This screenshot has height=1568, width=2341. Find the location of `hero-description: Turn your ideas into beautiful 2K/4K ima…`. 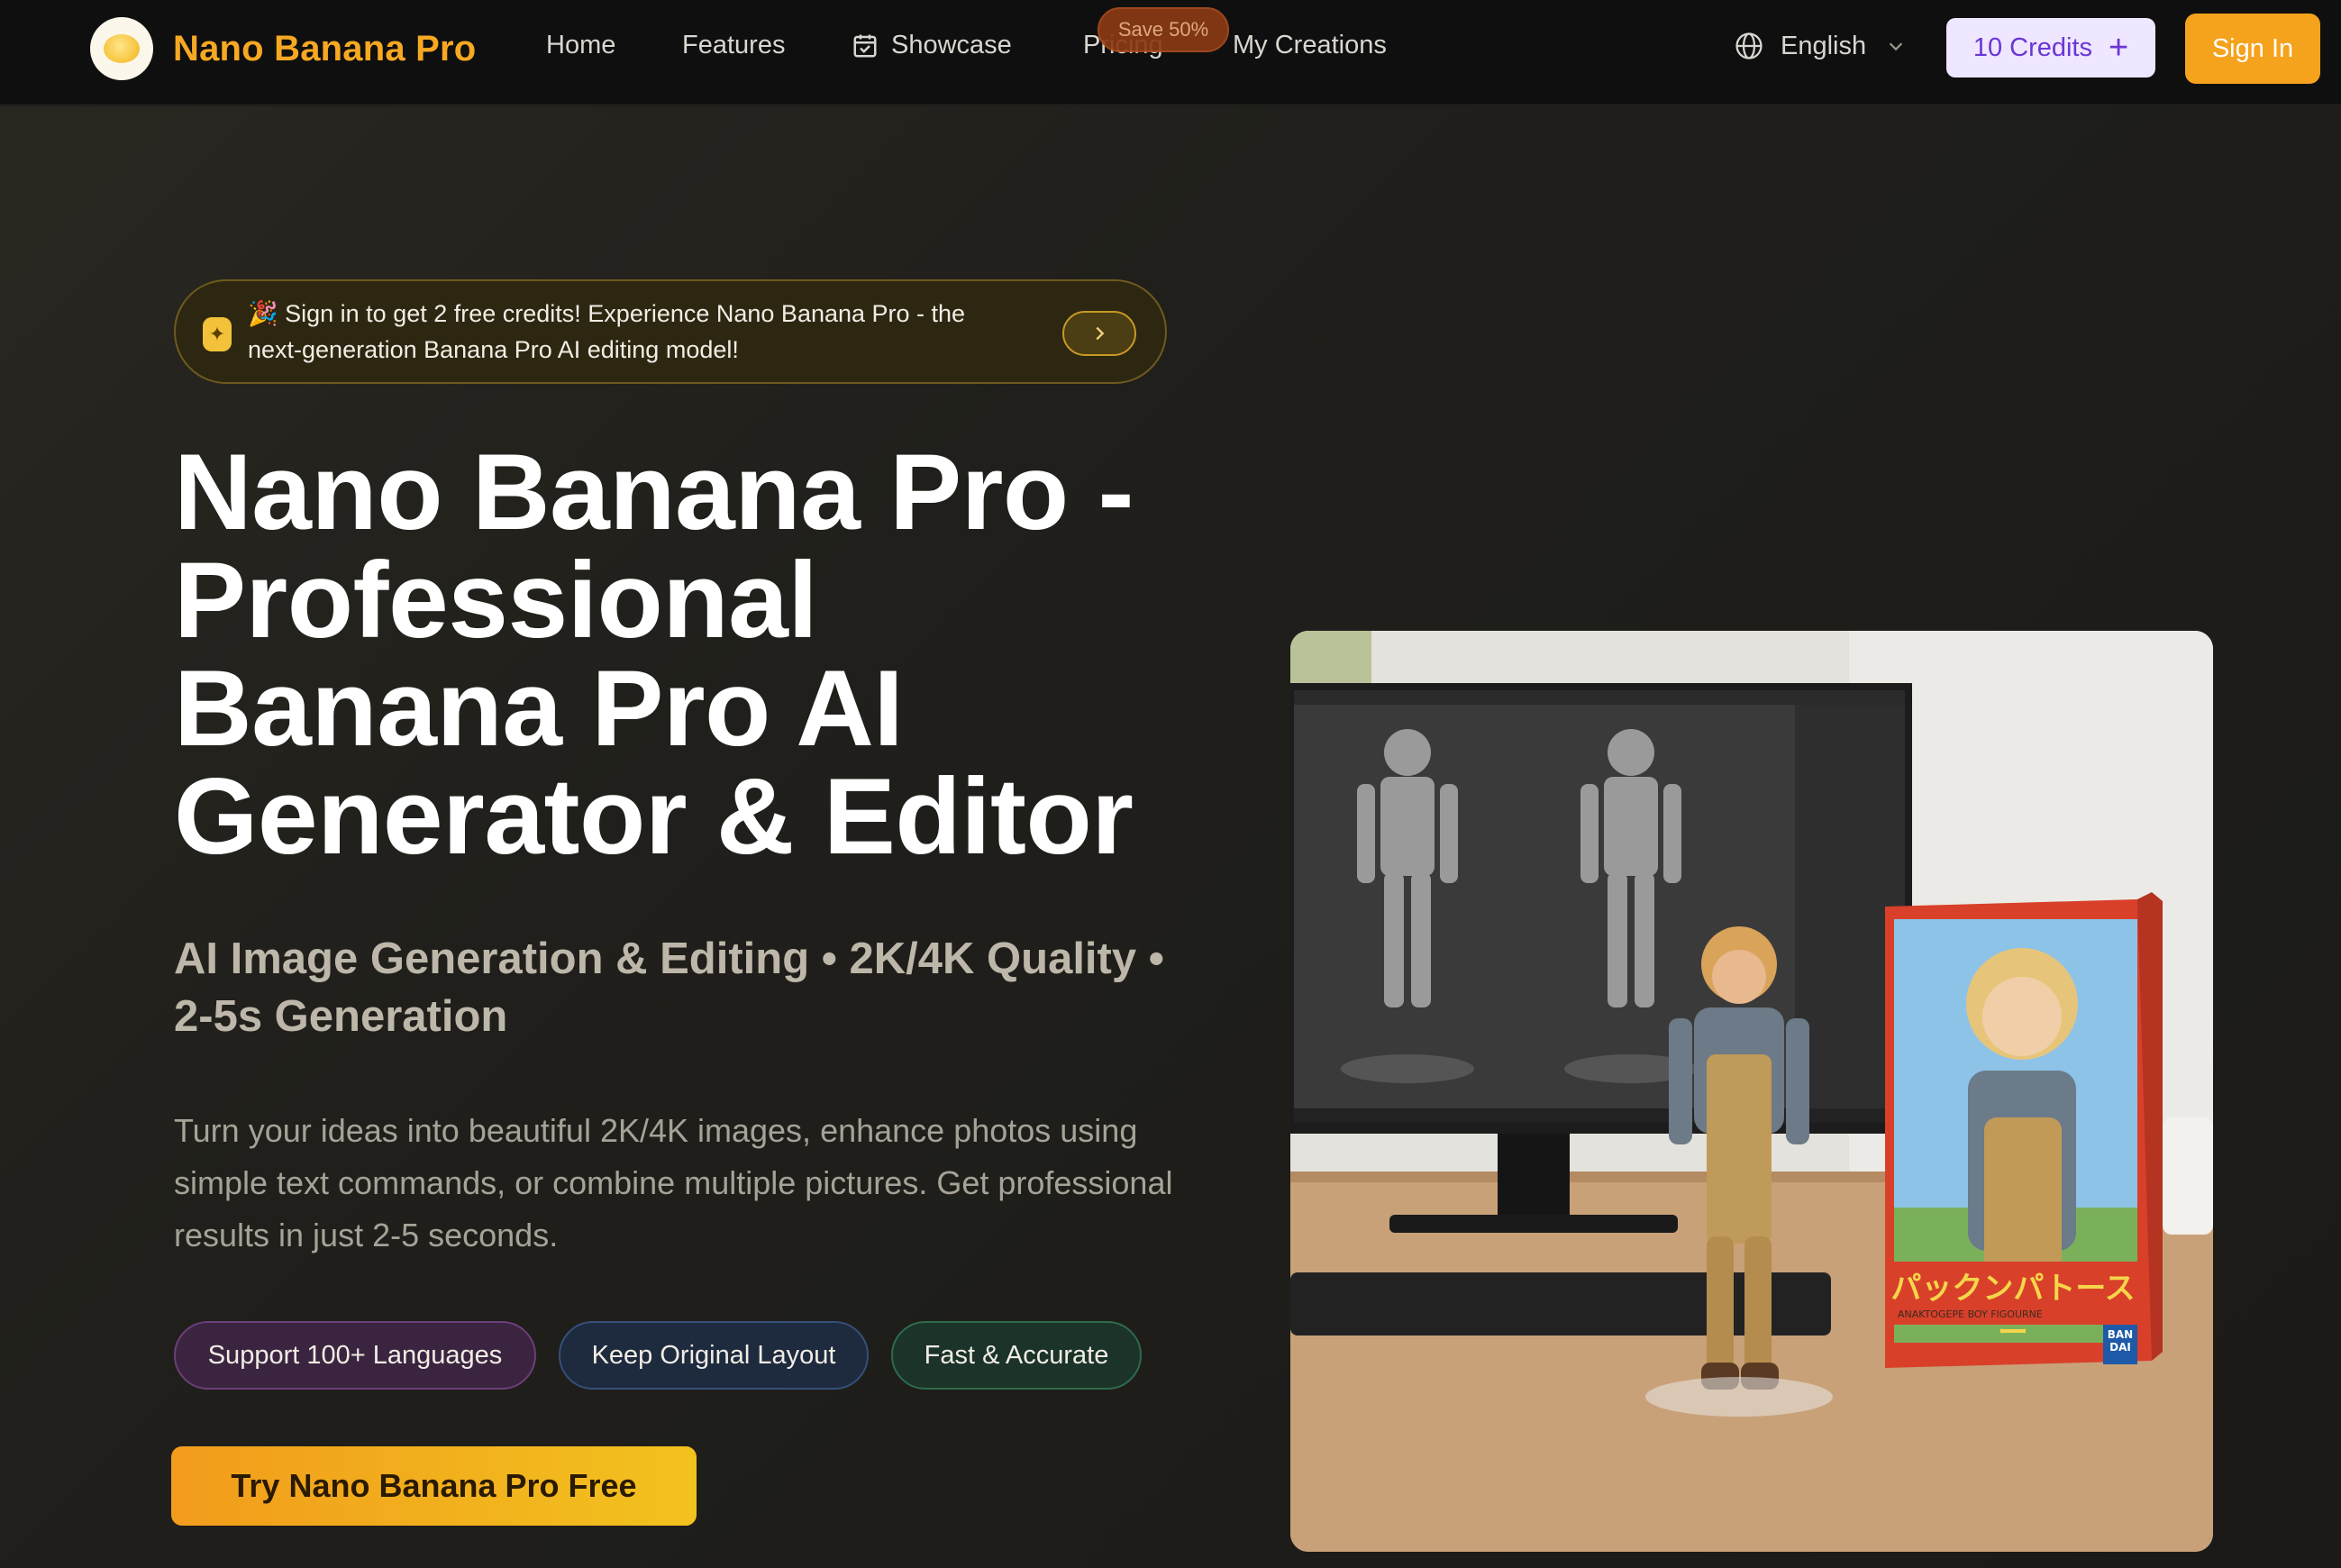

hero-description: Turn your ideas into beautiful 2K/4K ima… is located at coordinates (674, 1182).